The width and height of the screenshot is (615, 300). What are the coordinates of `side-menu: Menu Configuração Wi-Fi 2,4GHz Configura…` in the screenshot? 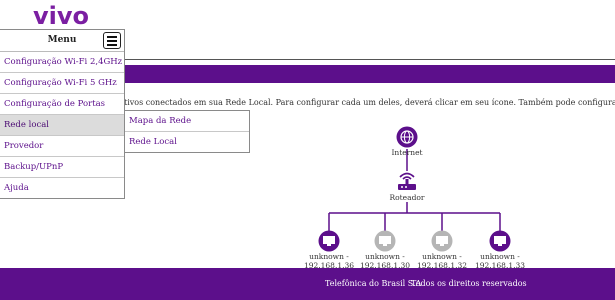 It's located at (62, 114).